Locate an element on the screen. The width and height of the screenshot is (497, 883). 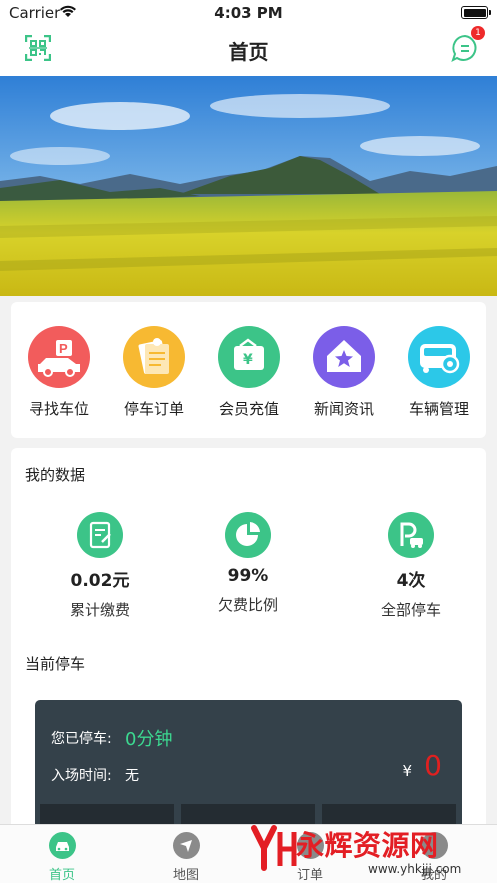
menu-parking-orders: 停车订单 is located at coordinates (154, 372).